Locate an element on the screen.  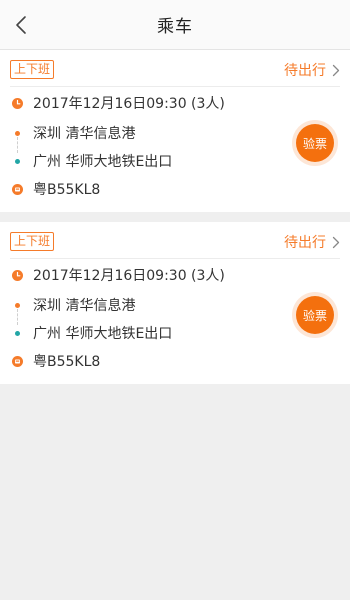
back-button is located at coordinates (21, 25).